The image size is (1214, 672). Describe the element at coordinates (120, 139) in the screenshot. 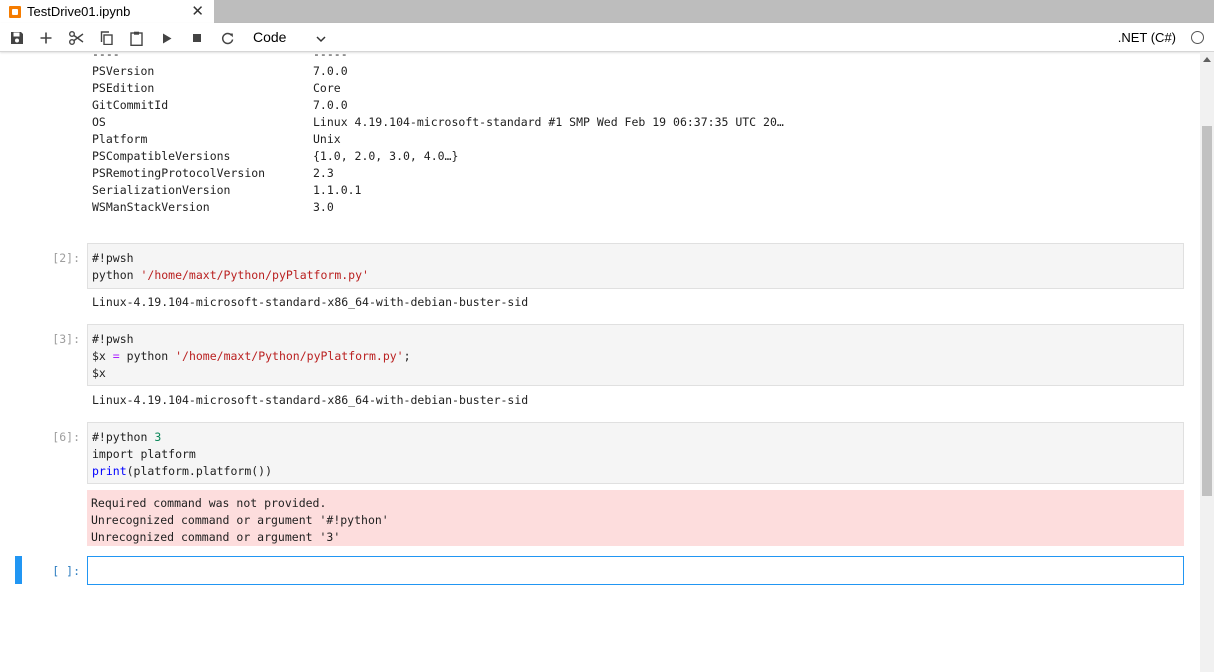

I see `table-key: Platform` at that location.